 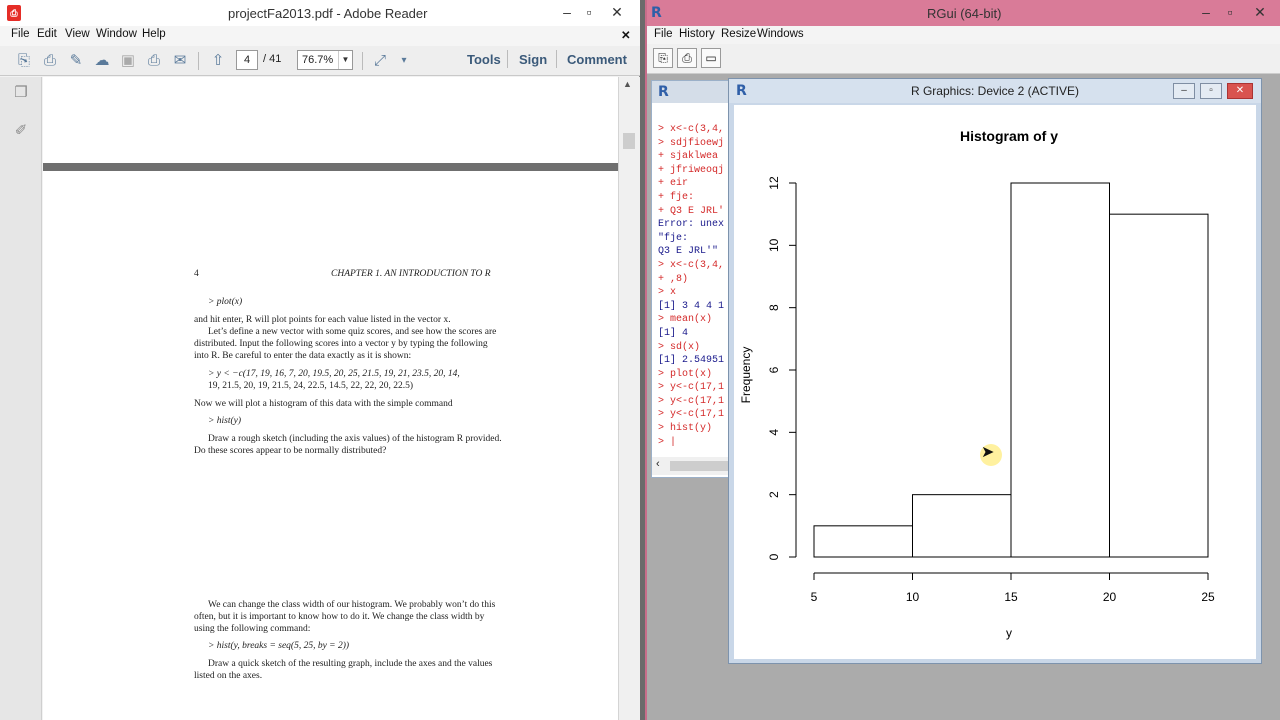 What do you see at coordinates (774, 245) in the screenshot?
I see `y-tick-label: 10` at bounding box center [774, 245].